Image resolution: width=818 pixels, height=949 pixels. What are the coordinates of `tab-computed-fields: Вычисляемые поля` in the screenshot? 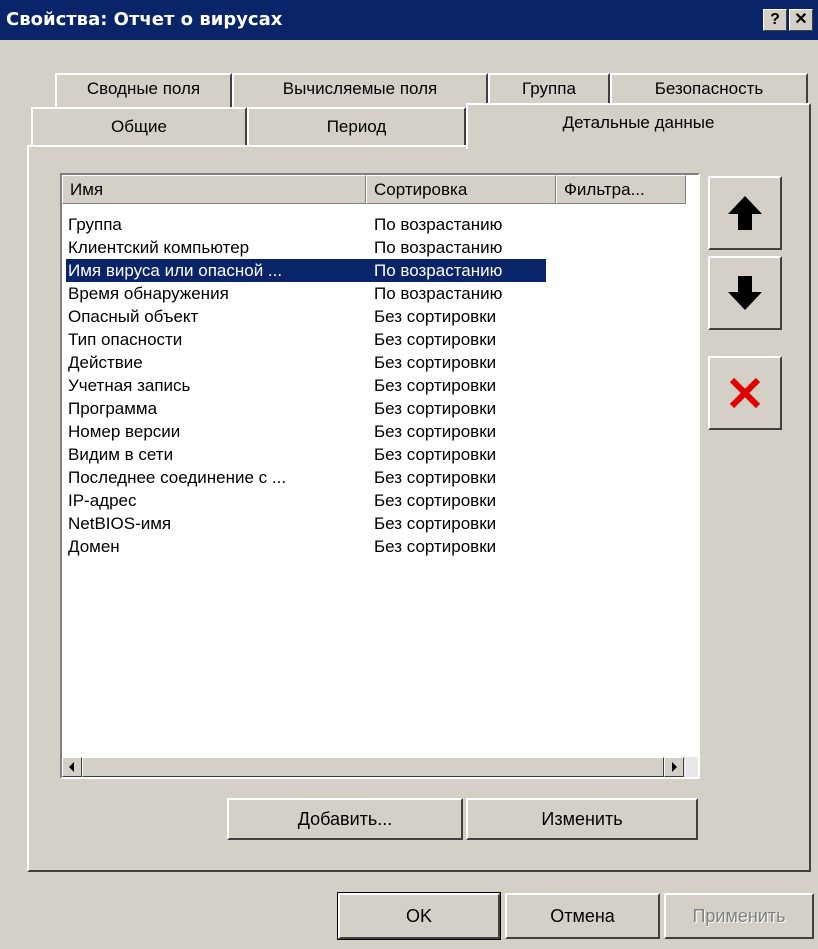 It's located at (360, 90).